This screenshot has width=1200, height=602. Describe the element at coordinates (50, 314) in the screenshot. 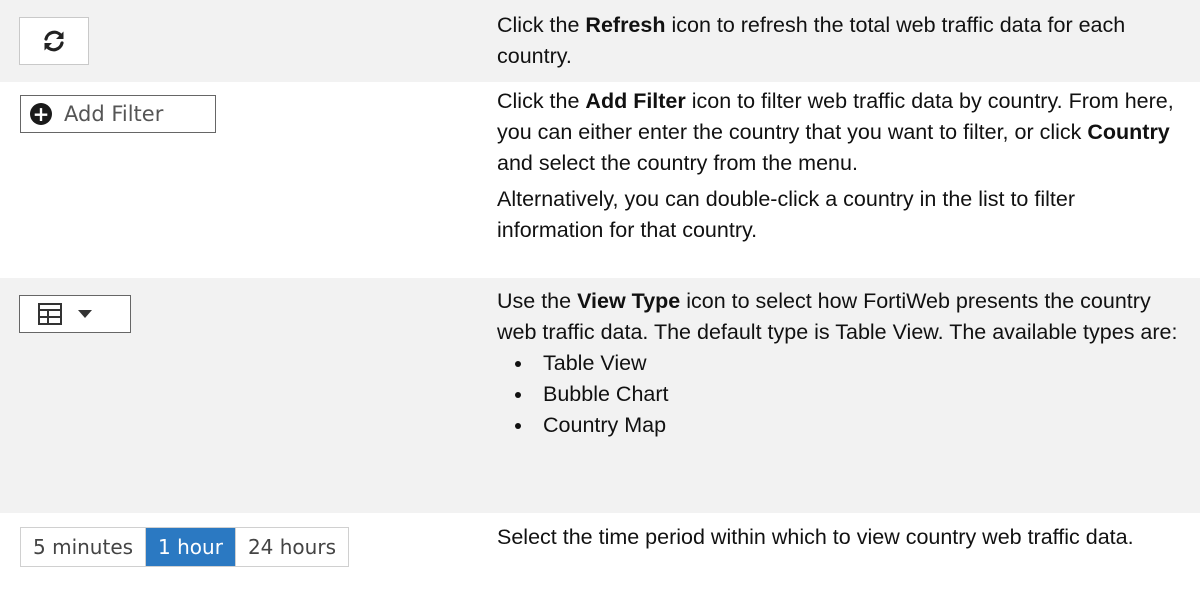

I see `table-icon` at that location.